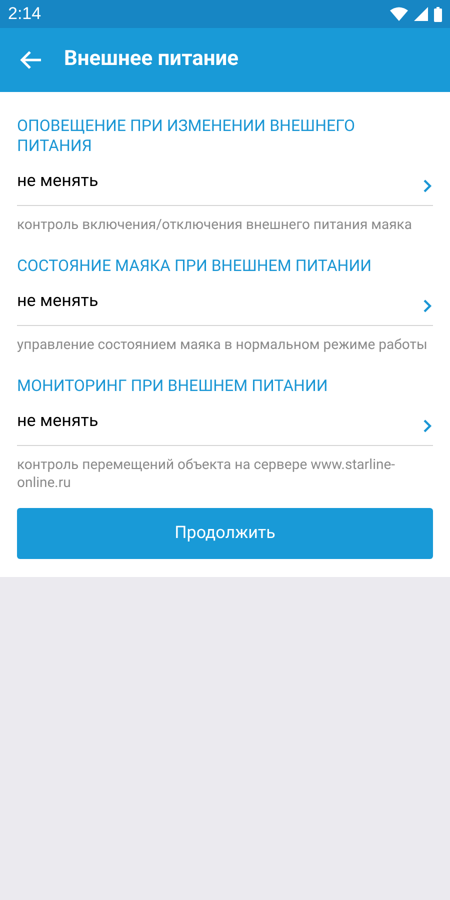 This screenshot has height=900, width=450. What do you see at coordinates (173, 386) in the screenshot?
I see `section-title: МОНИТОРИНГ ПРИ ВНЕШНЕМ ПИТАНИИ` at bounding box center [173, 386].